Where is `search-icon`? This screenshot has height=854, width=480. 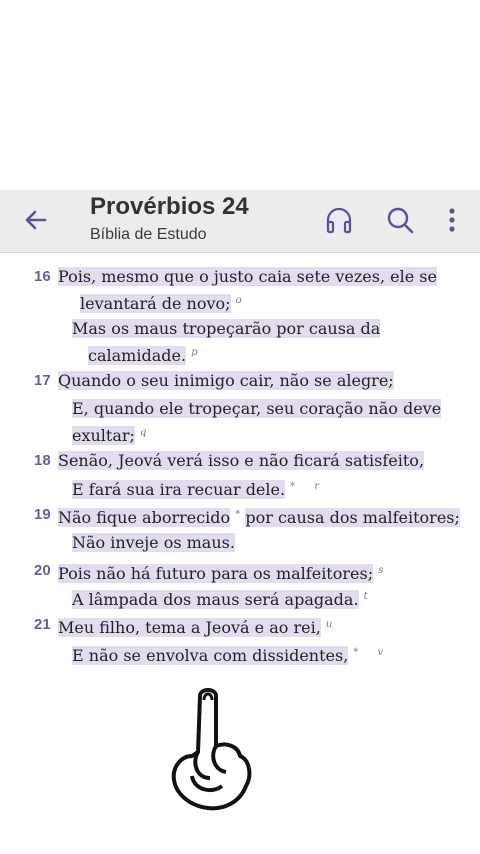 search-icon is located at coordinates (400, 220).